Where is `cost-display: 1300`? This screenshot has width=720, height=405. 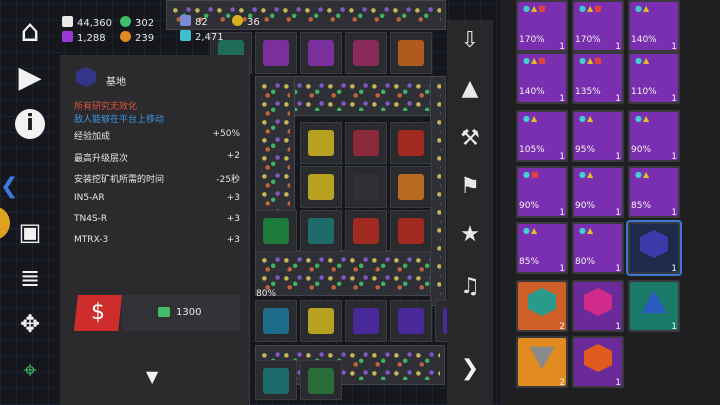 cost-display: 1300 is located at coordinates (181, 313).